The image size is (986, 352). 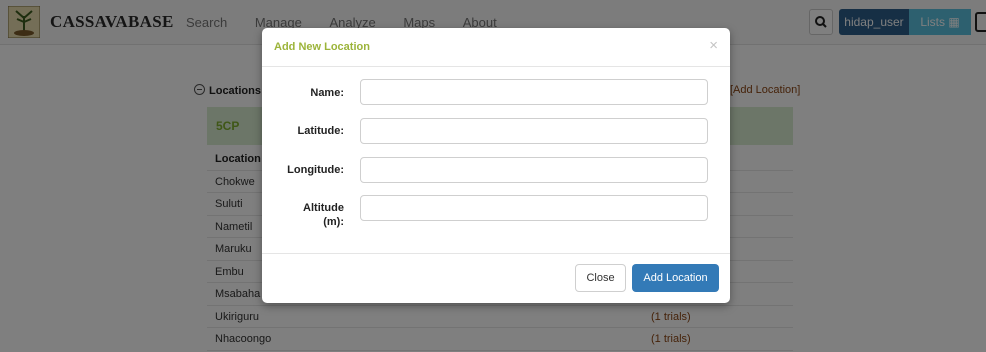 I want to click on add-location-button: Add Location, so click(x=675, y=278).